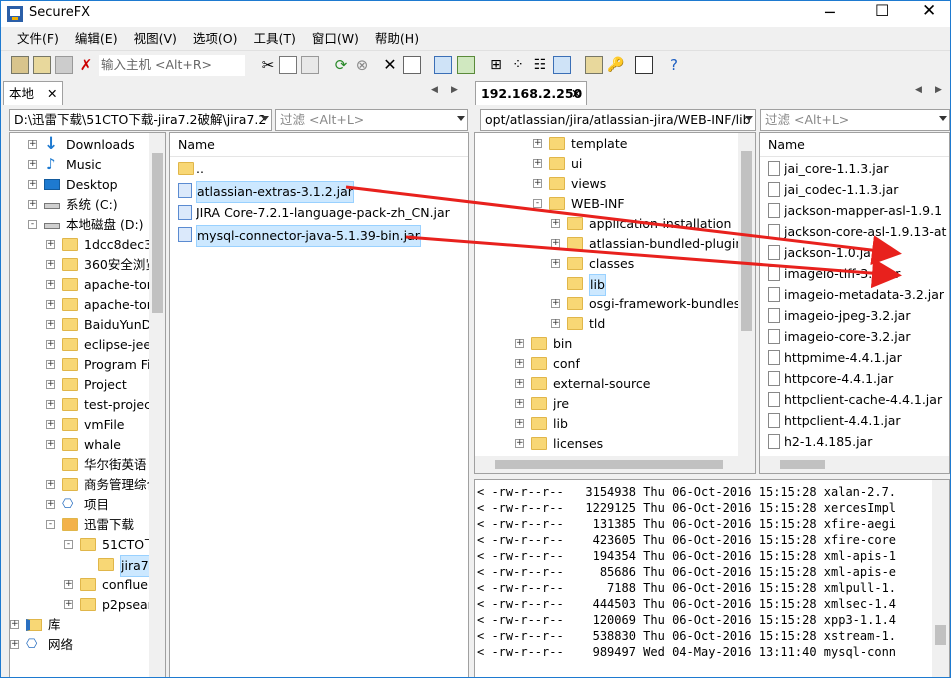  Describe the element at coordinates (929, 11) in the screenshot. I see `close-button: ✕` at that location.